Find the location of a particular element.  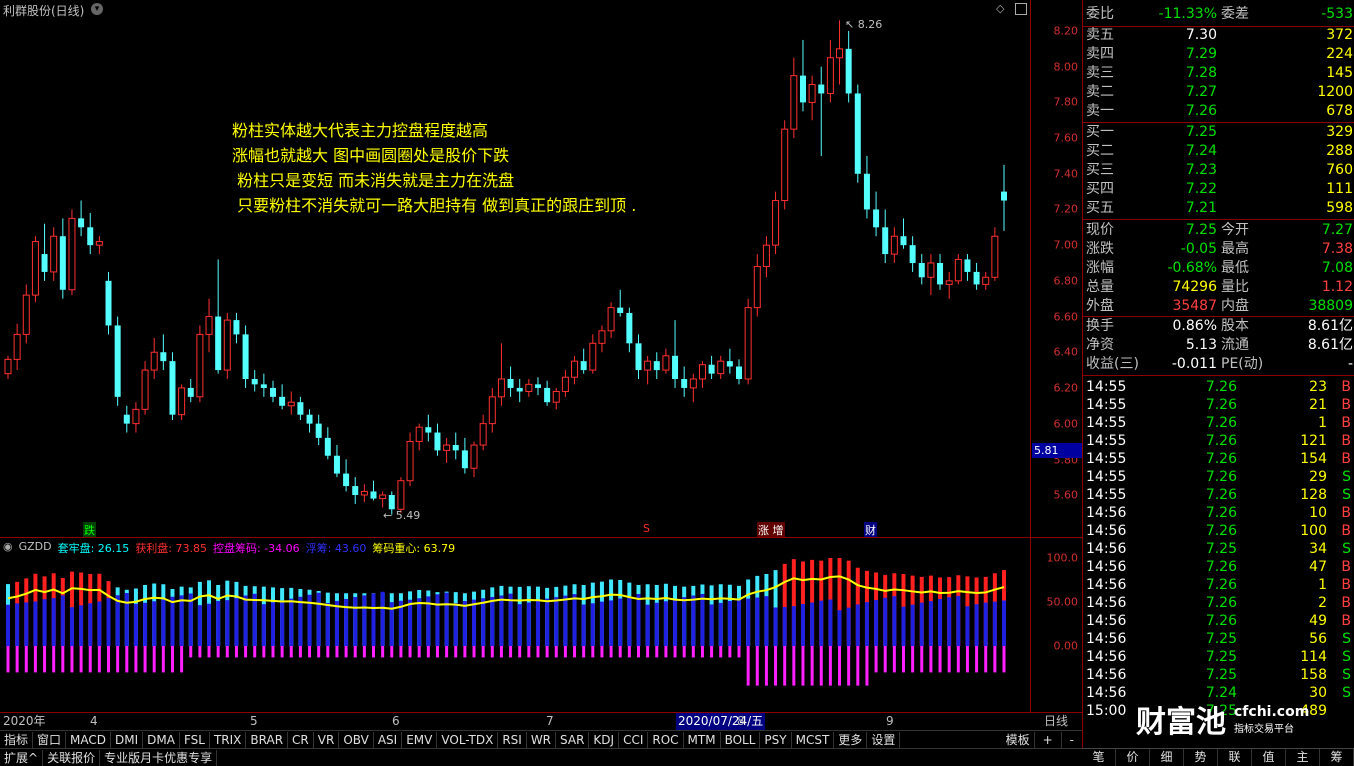

panel-tab: 势 is located at coordinates (1201, 757).